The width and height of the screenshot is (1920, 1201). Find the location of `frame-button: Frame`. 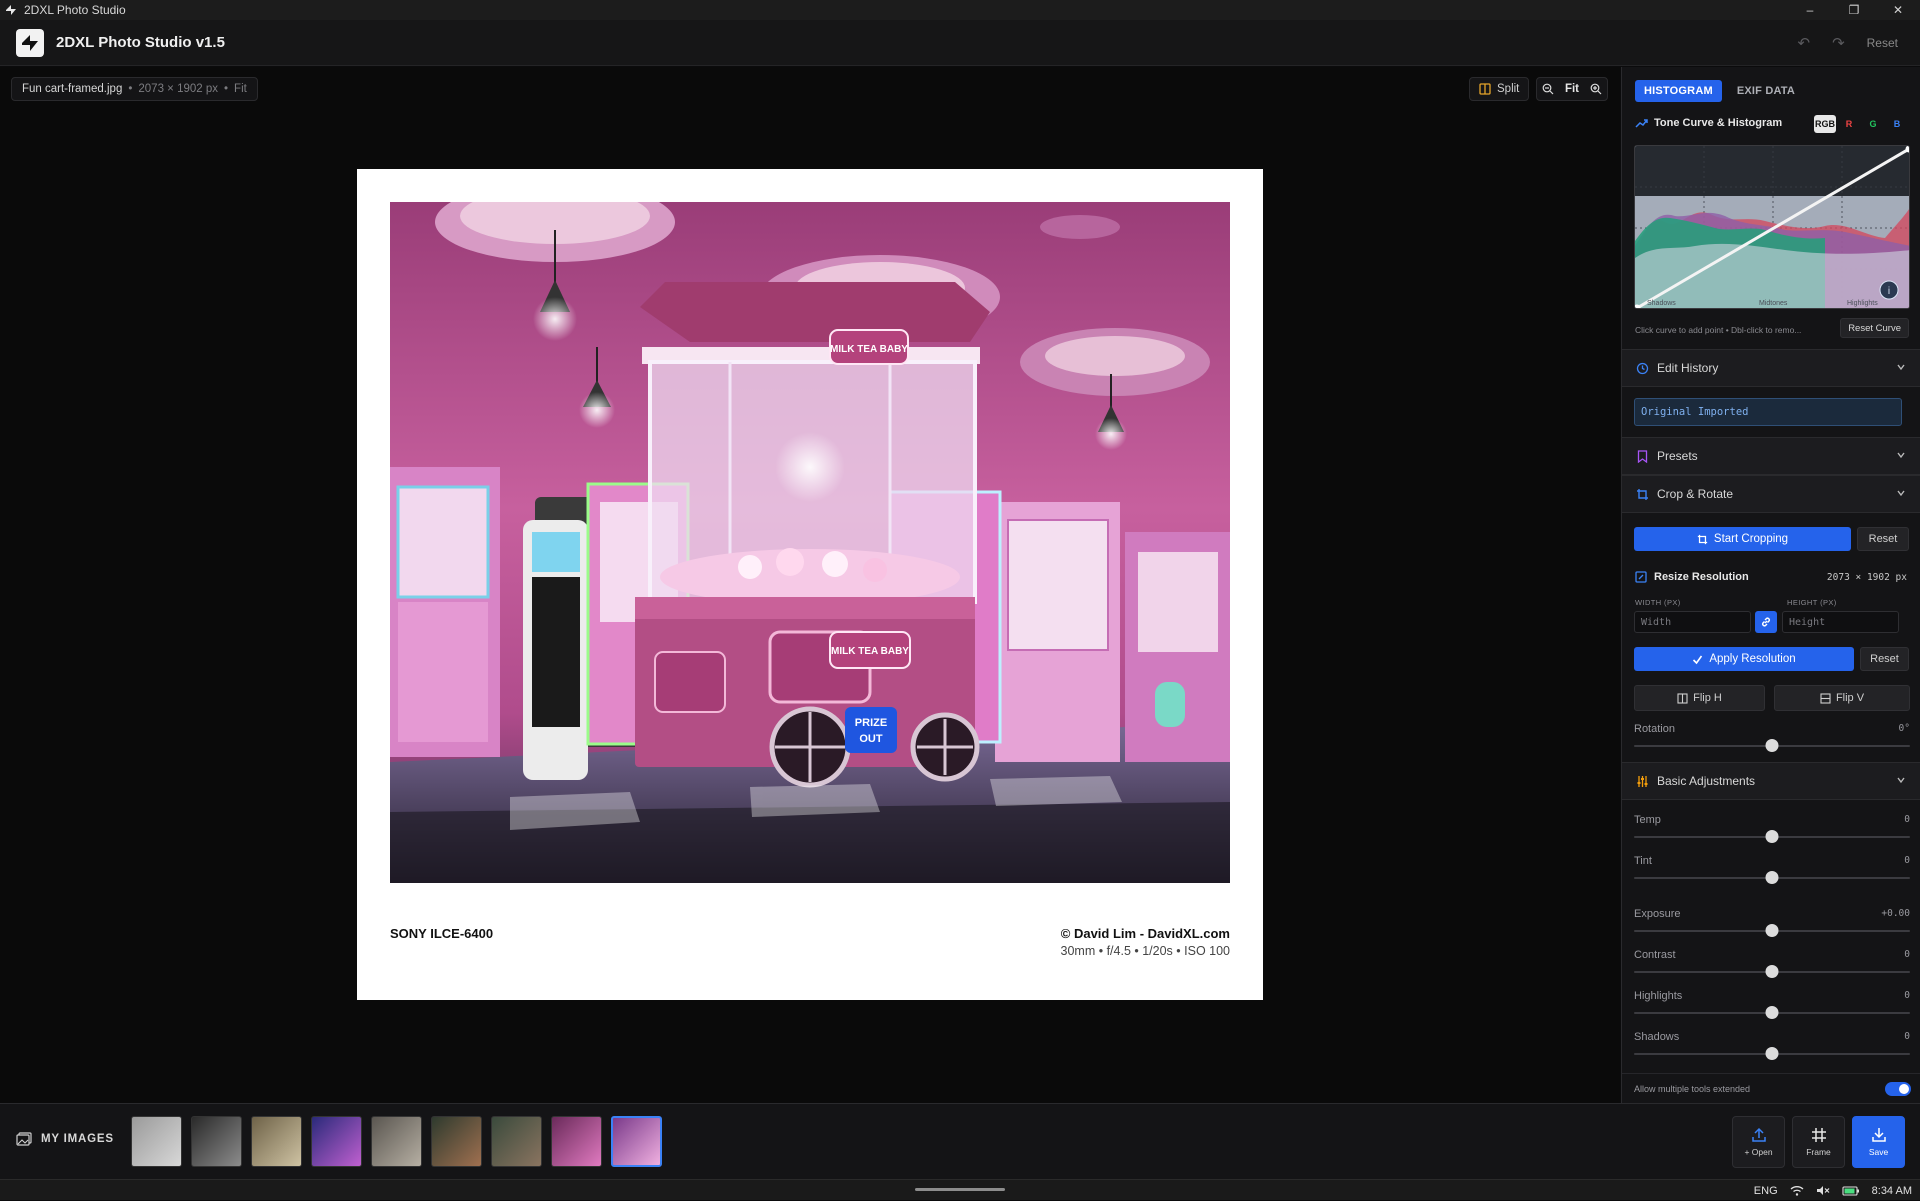

frame-button: Frame is located at coordinates (1818, 1142).